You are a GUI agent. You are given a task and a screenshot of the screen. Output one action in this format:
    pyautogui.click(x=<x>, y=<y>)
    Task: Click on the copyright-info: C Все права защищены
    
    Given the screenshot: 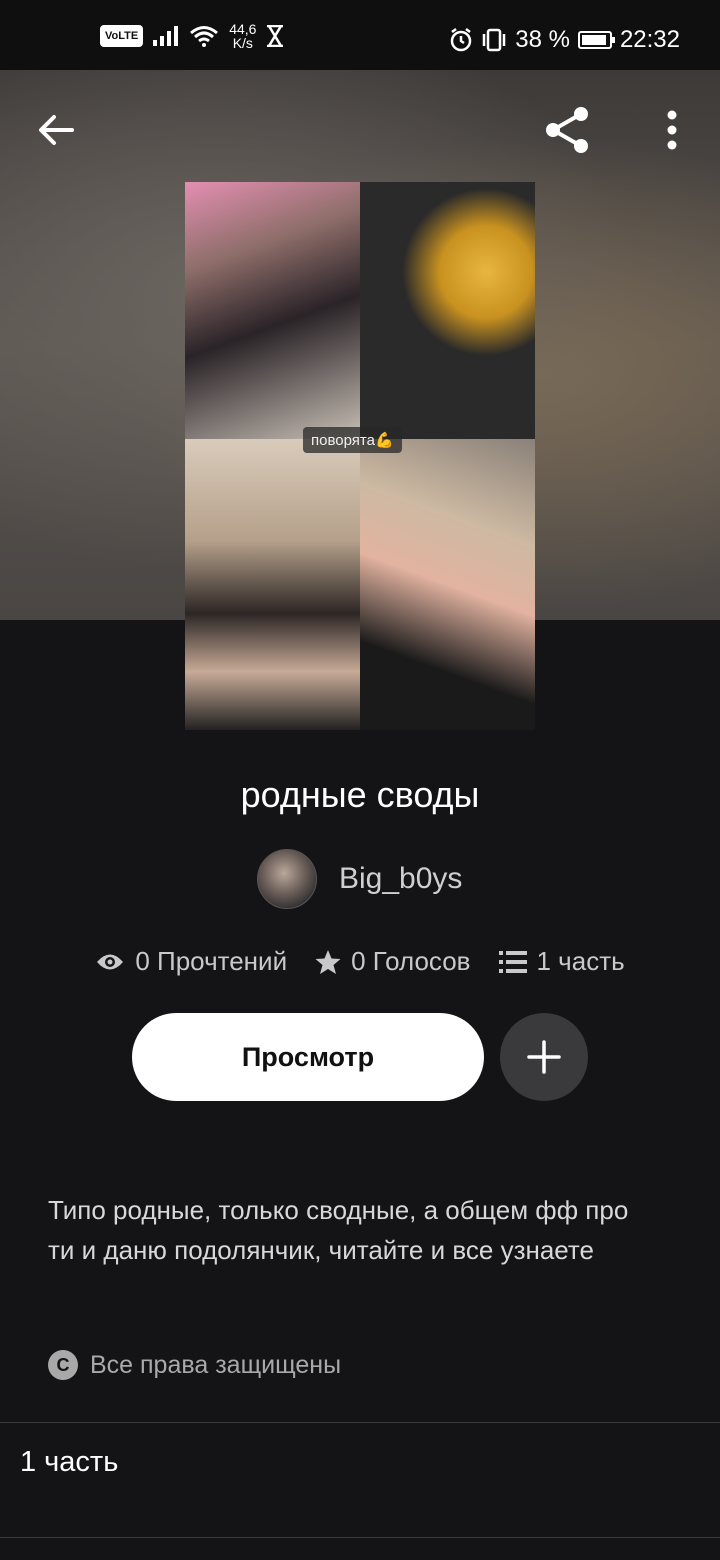 What is the action you would take?
    pyautogui.click(x=194, y=1365)
    